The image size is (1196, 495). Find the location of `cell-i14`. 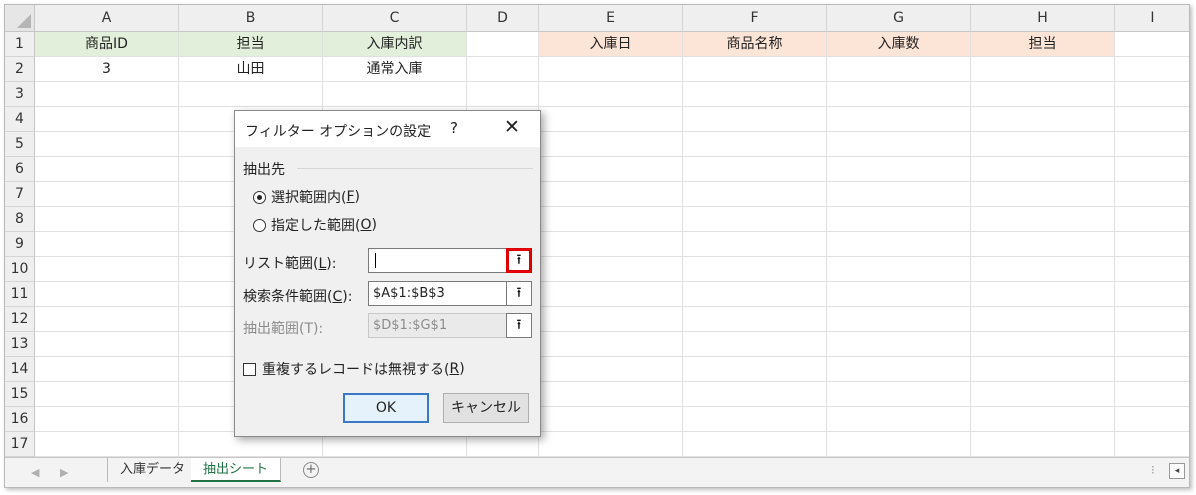

cell-i14 is located at coordinates (1152, 369).